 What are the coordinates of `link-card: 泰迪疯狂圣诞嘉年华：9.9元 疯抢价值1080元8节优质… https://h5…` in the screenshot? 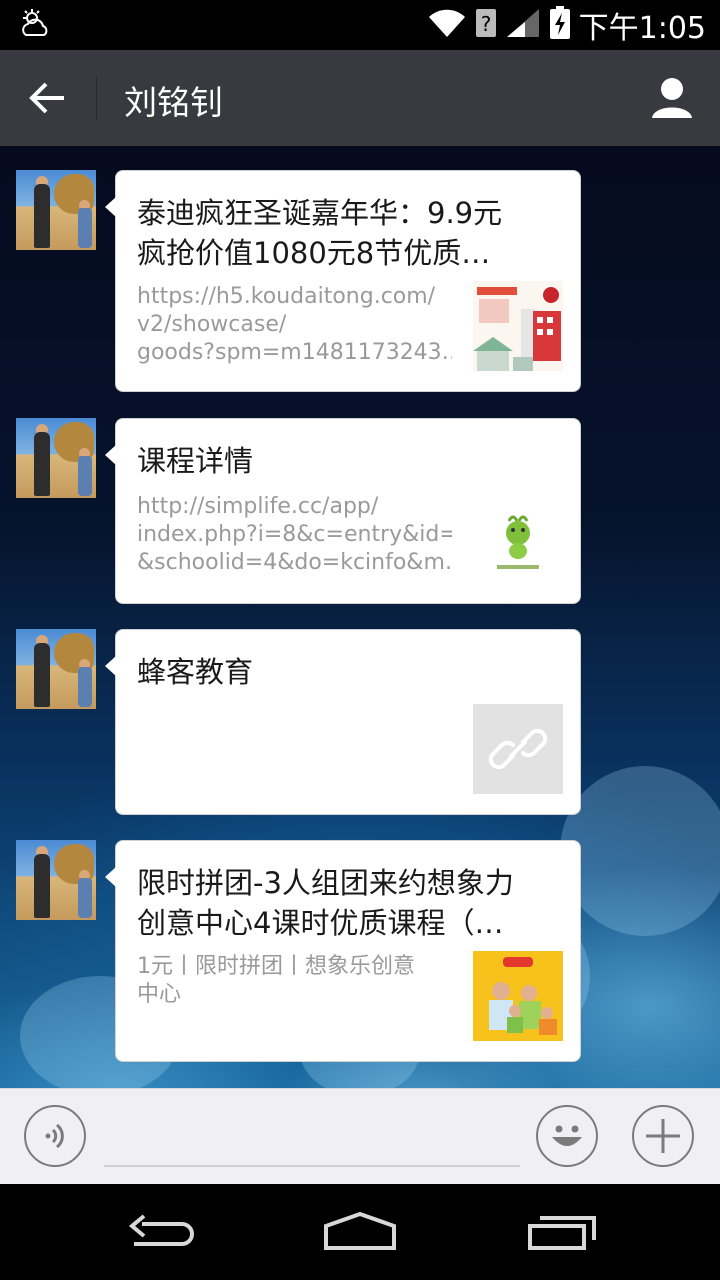 It's located at (343, 281).